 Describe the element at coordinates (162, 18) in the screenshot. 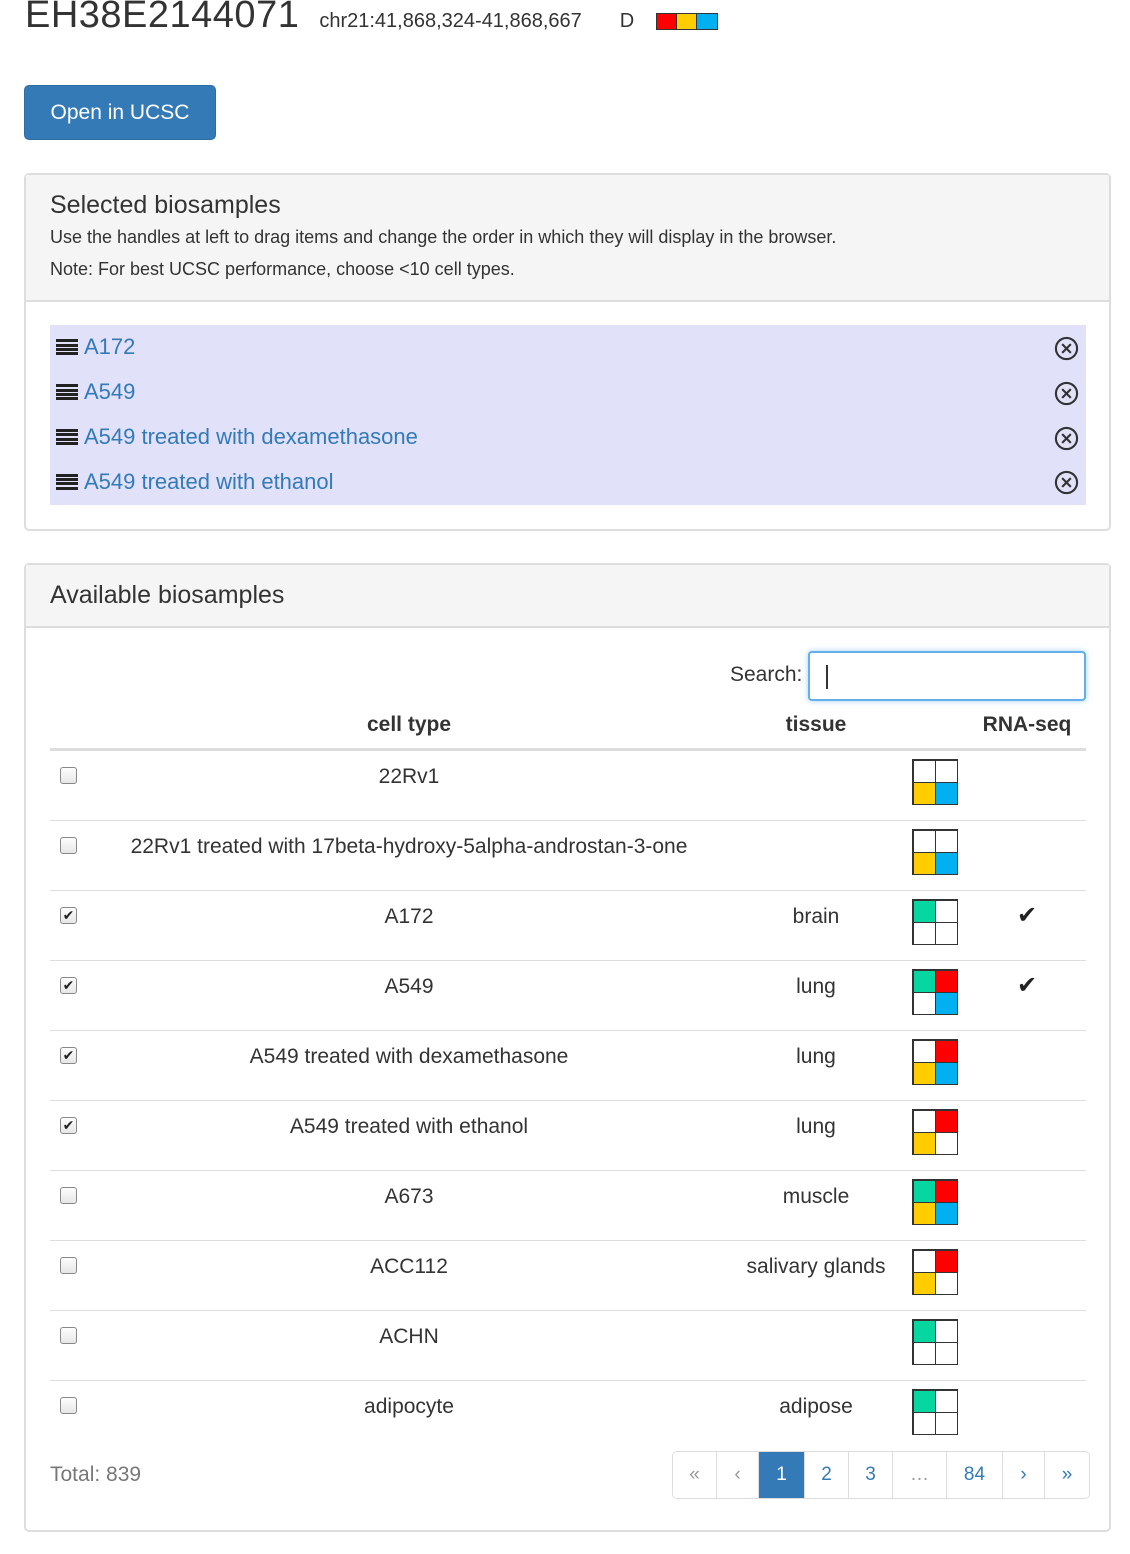

I see `accession-title: EH38E2144071` at that location.